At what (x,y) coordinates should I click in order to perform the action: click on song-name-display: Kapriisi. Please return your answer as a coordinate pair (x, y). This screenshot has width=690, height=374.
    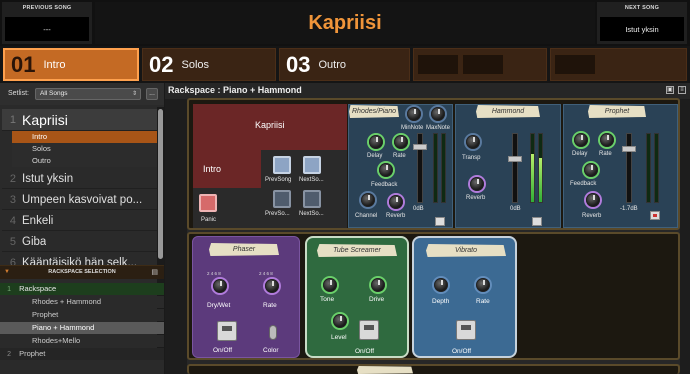
    Looking at the image, I should click on (270, 127).